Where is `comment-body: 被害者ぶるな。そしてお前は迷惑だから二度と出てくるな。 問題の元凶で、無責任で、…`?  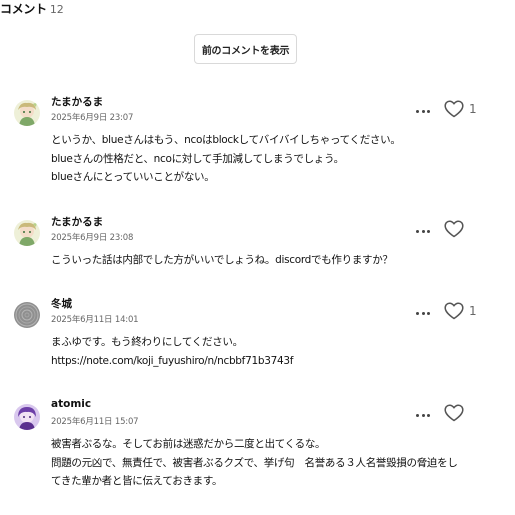
comment-body: 被害者ぶるな。そしてお前は迷惑だから二度と出てくるな。 問題の元凶で、無責任で、… is located at coordinates (271, 463).